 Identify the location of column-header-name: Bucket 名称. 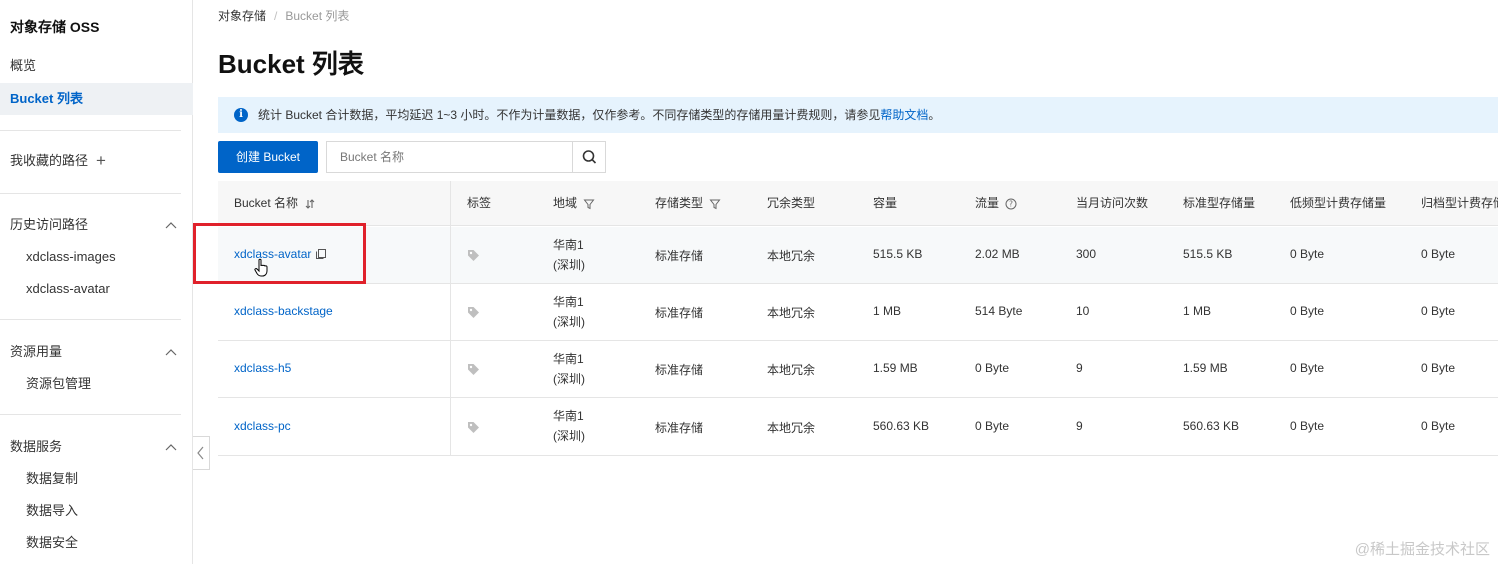
(275, 203).